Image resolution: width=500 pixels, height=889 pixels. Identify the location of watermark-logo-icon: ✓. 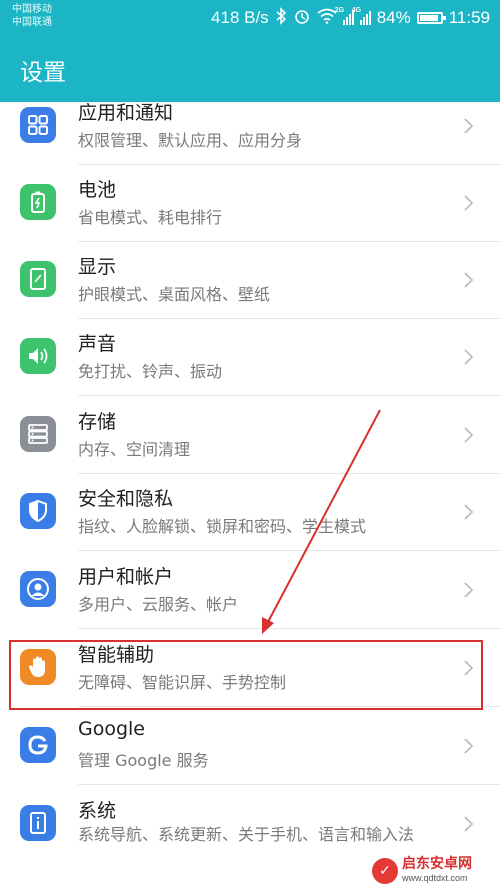
(385, 871).